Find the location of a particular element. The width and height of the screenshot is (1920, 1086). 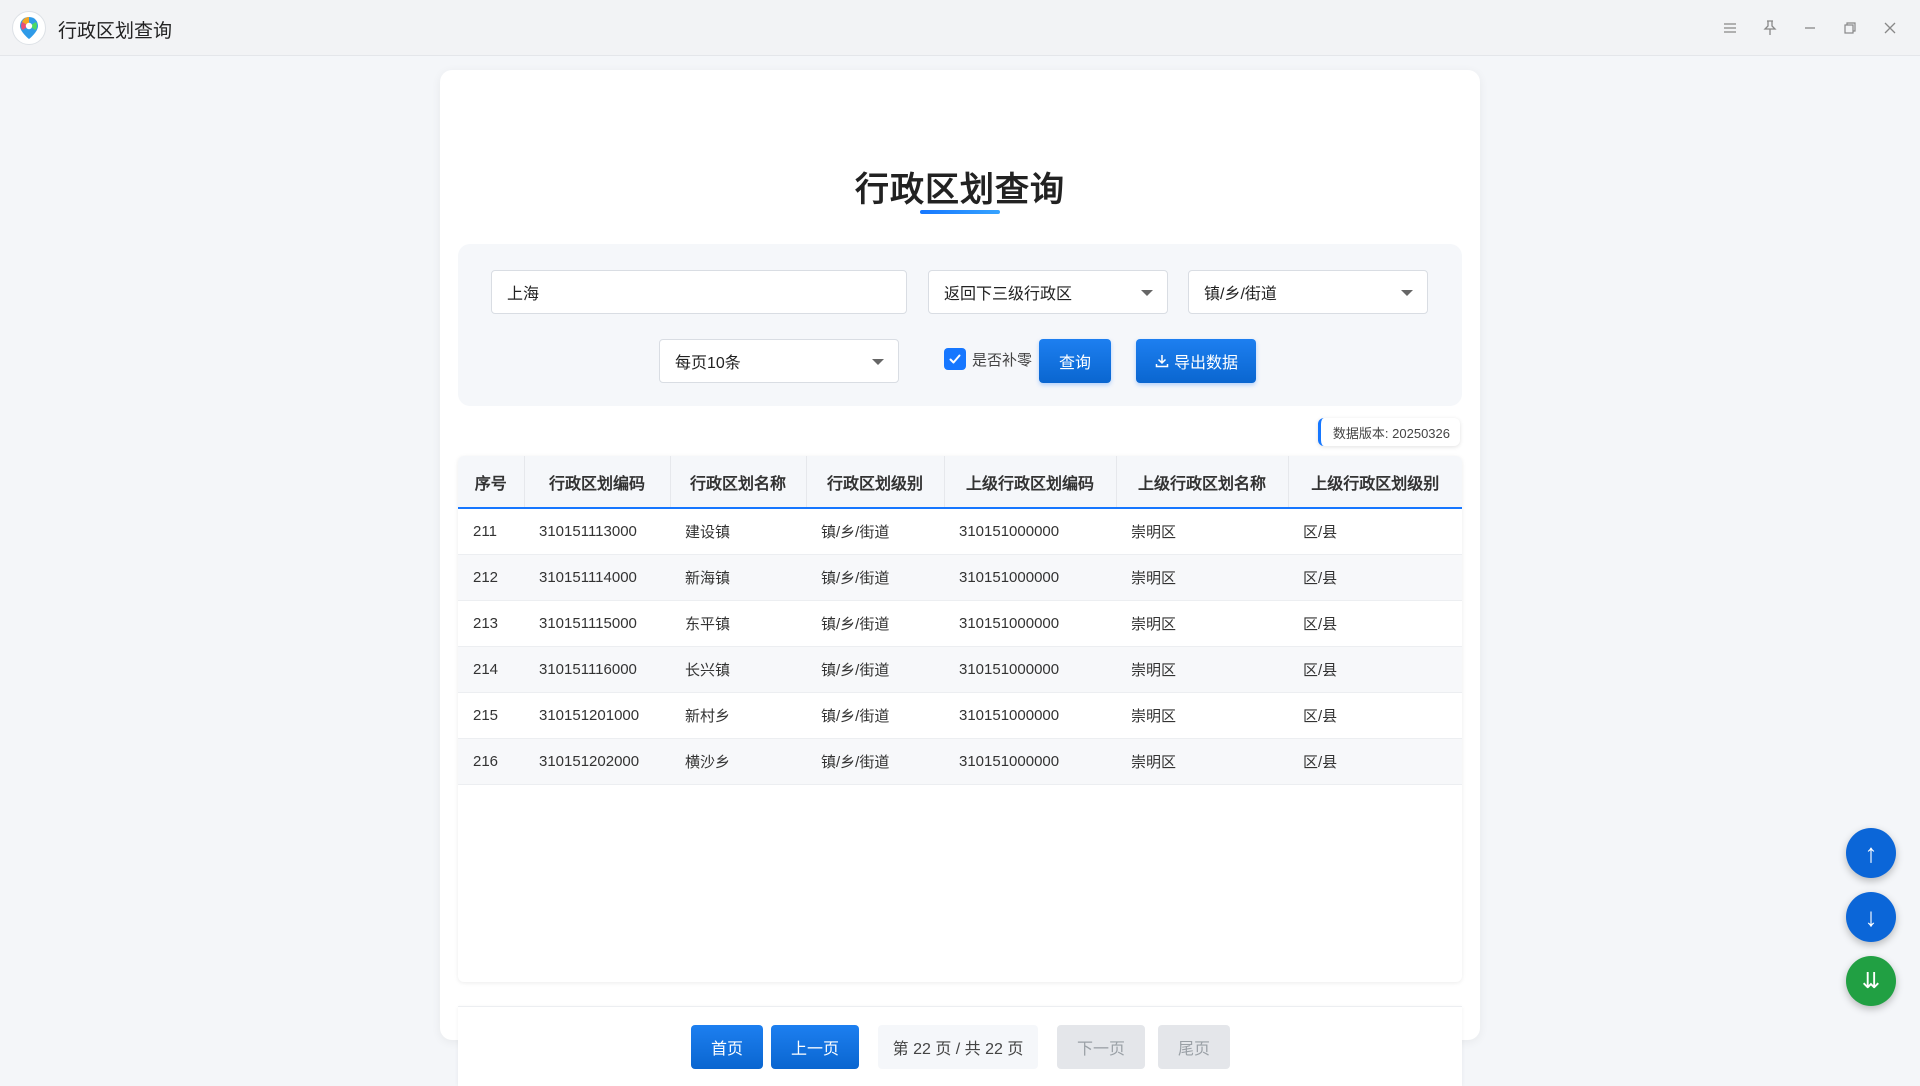

table-cell: 310151114000 is located at coordinates (597, 577).